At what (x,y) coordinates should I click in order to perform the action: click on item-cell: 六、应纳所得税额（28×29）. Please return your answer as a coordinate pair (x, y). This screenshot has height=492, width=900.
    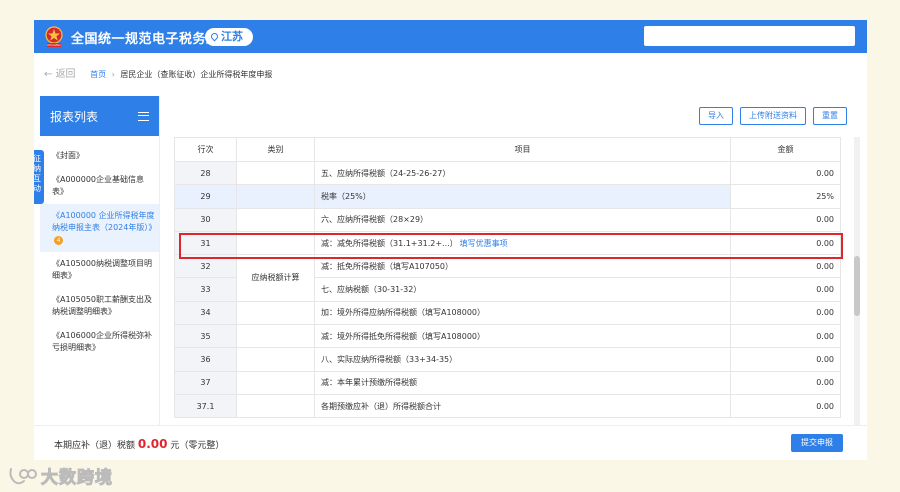
    Looking at the image, I should click on (522, 219).